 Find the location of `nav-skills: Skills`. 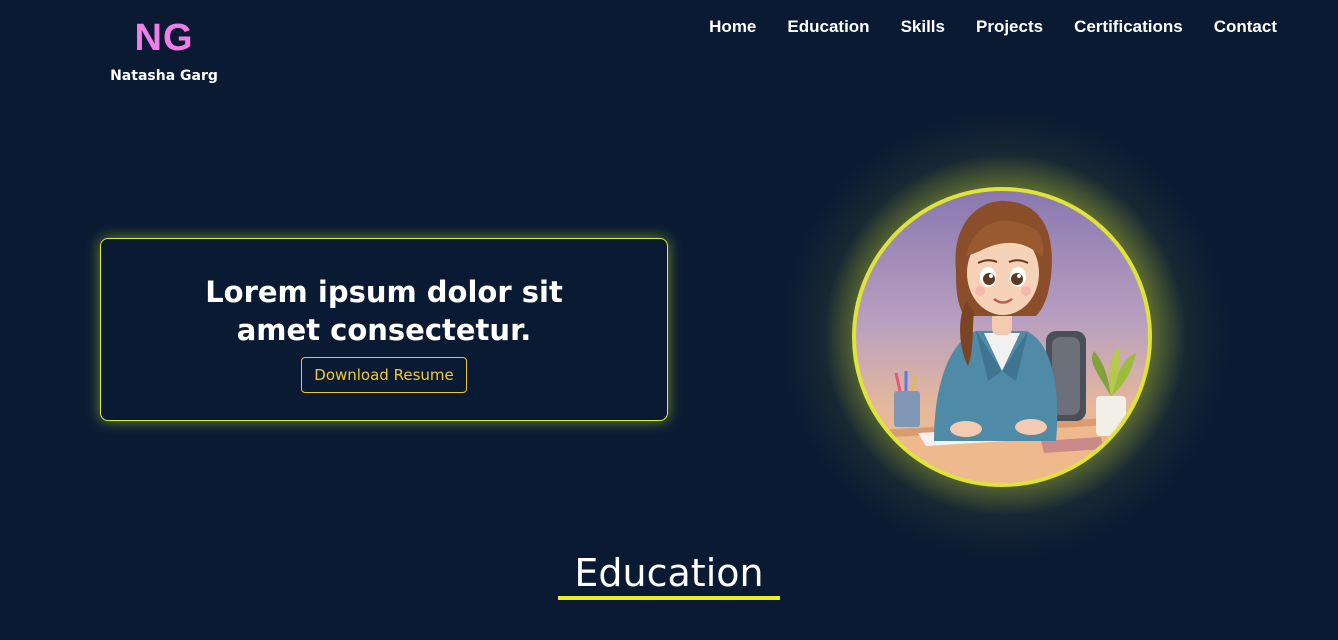

nav-skills: Skills is located at coordinates (923, 27).